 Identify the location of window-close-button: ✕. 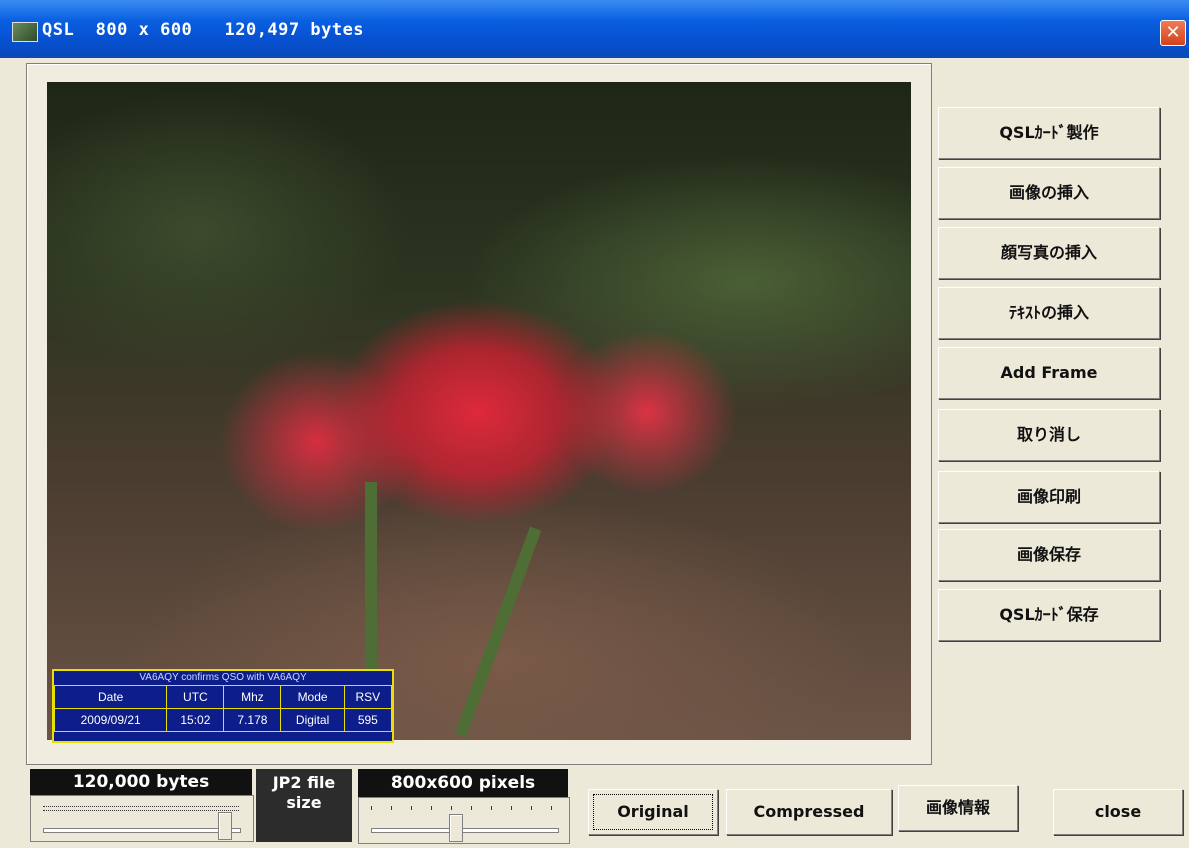
(1173, 33).